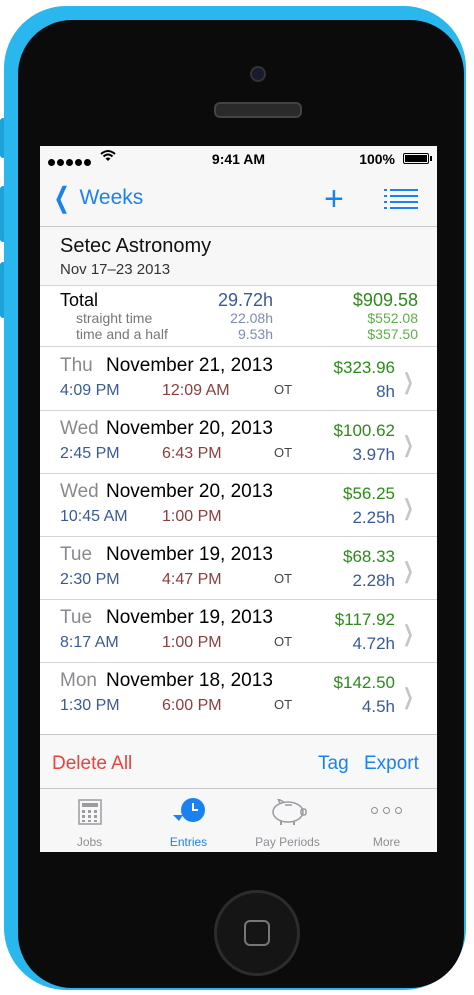 Image resolution: width=474 pixels, height=995 pixels. What do you see at coordinates (196, 390) in the screenshot?
I see `entry-end-time: 12:09 AM` at bounding box center [196, 390].